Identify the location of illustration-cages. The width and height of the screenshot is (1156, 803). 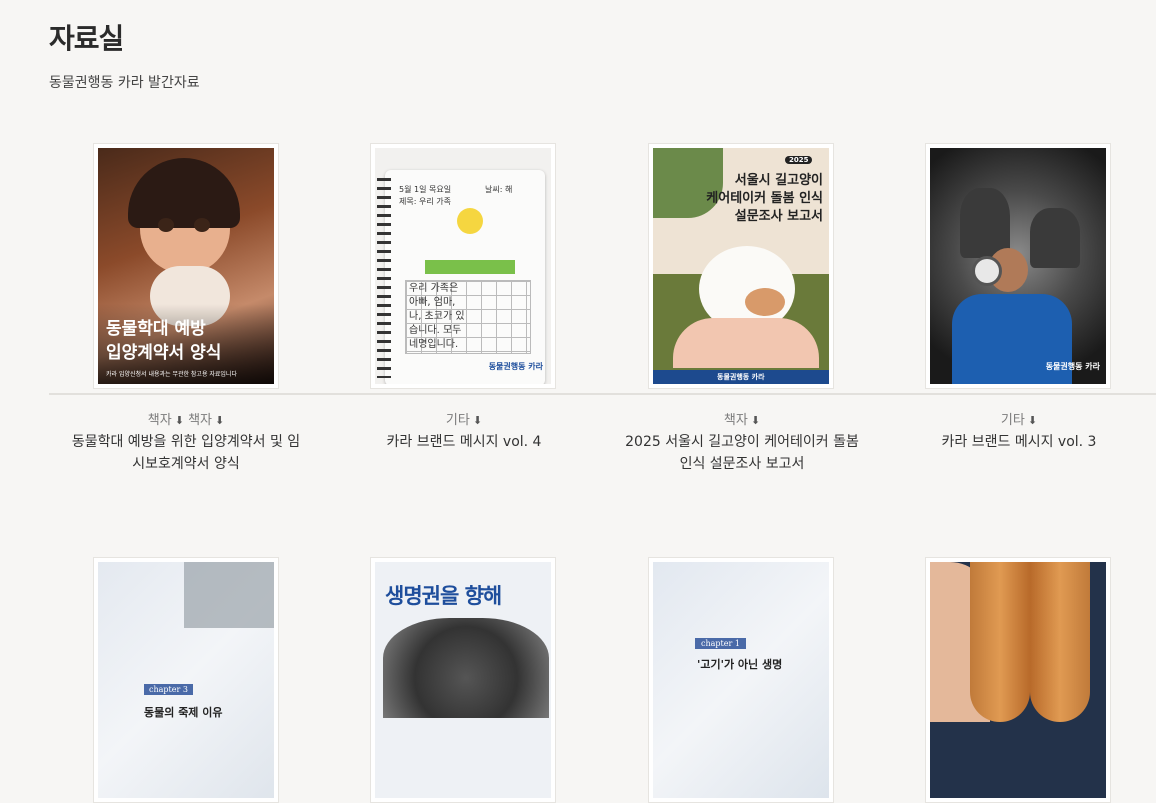
(229, 595).